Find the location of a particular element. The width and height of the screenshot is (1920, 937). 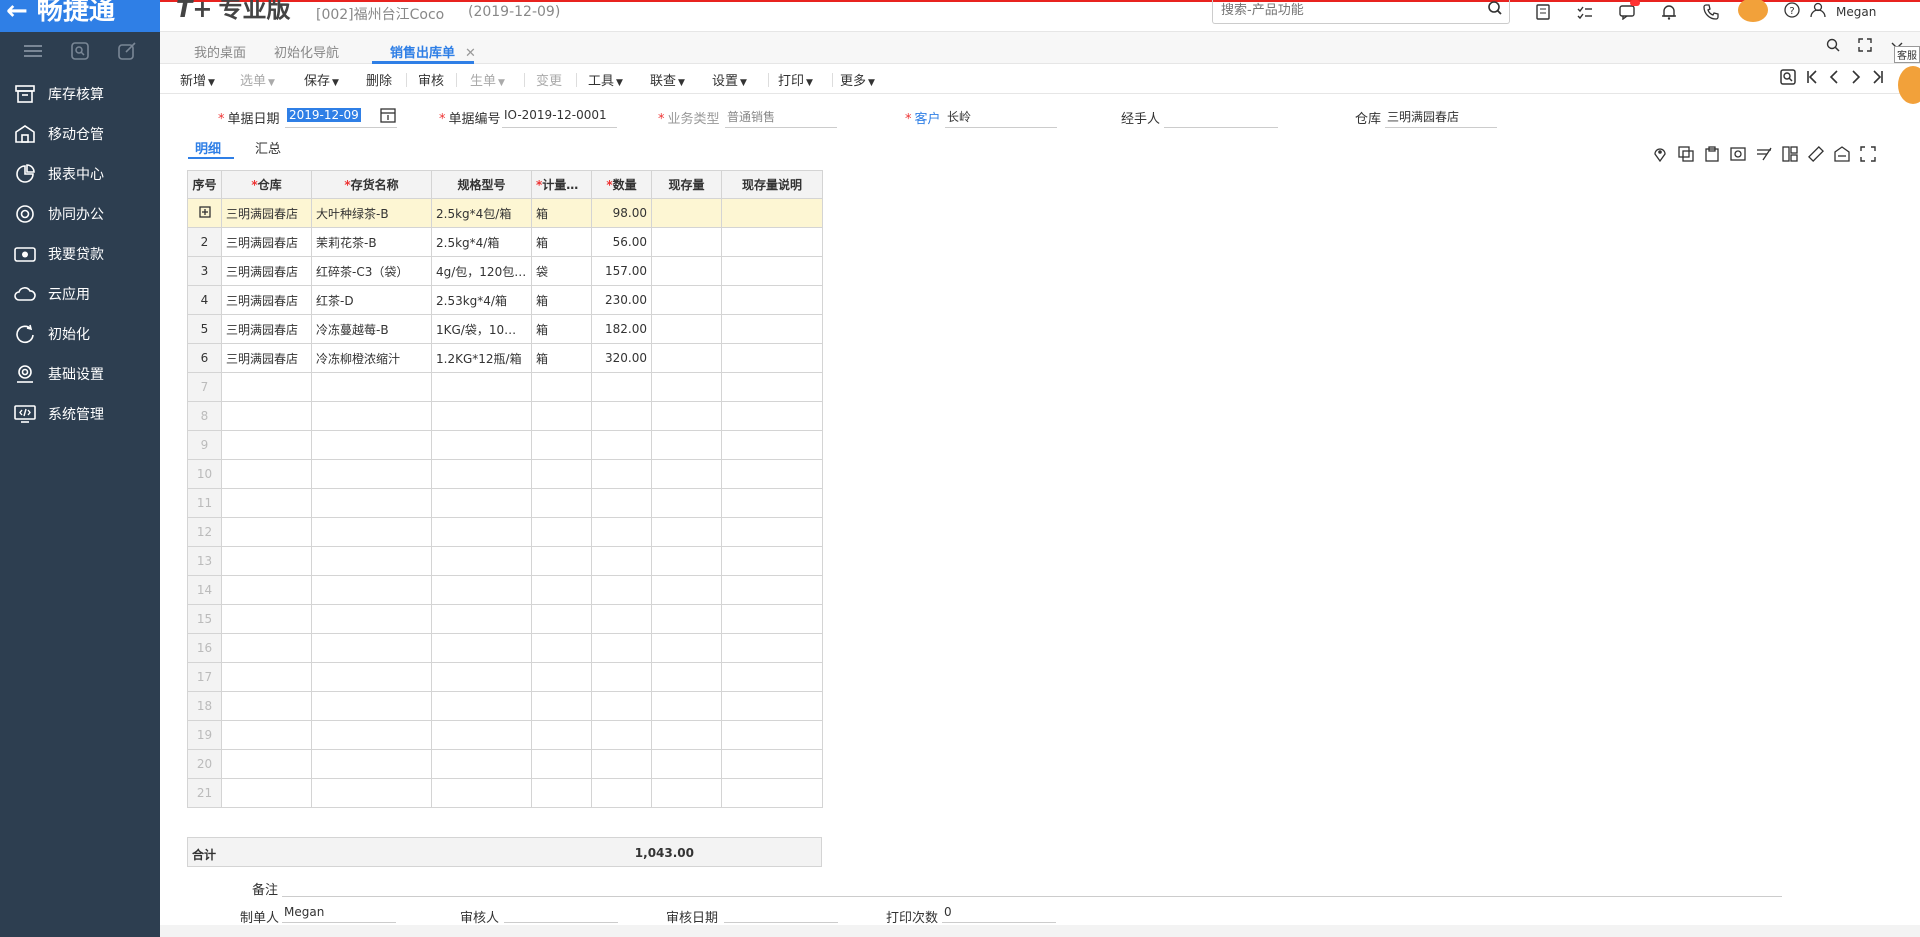

col-qty: *数量 is located at coordinates (621, 184).